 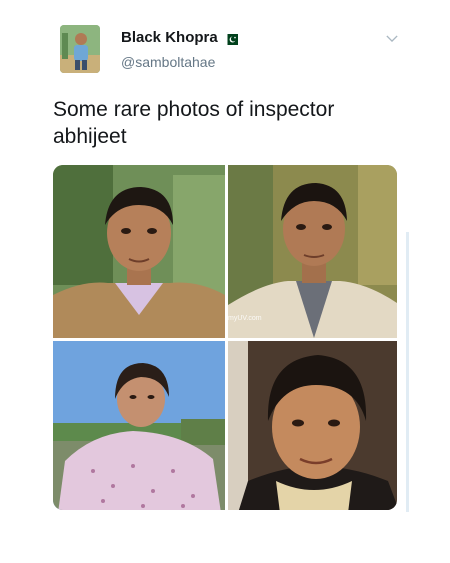 I want to click on chevron-down-icon, so click(x=392, y=38).